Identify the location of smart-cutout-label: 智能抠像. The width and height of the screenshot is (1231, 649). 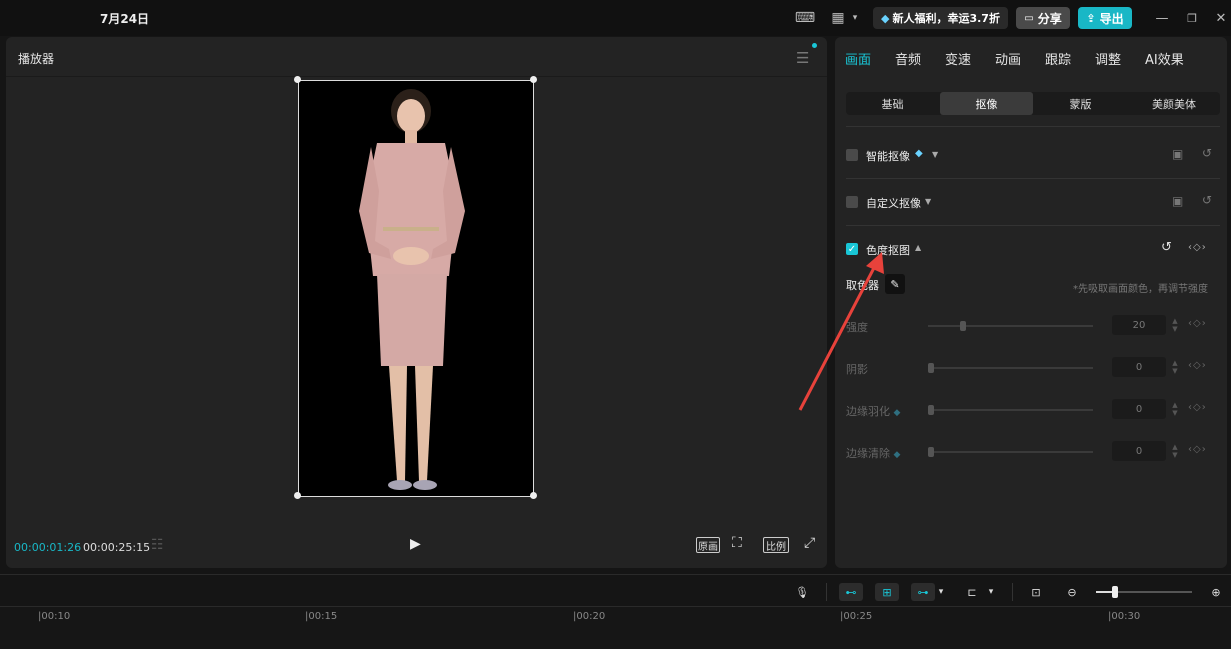
(888, 156).